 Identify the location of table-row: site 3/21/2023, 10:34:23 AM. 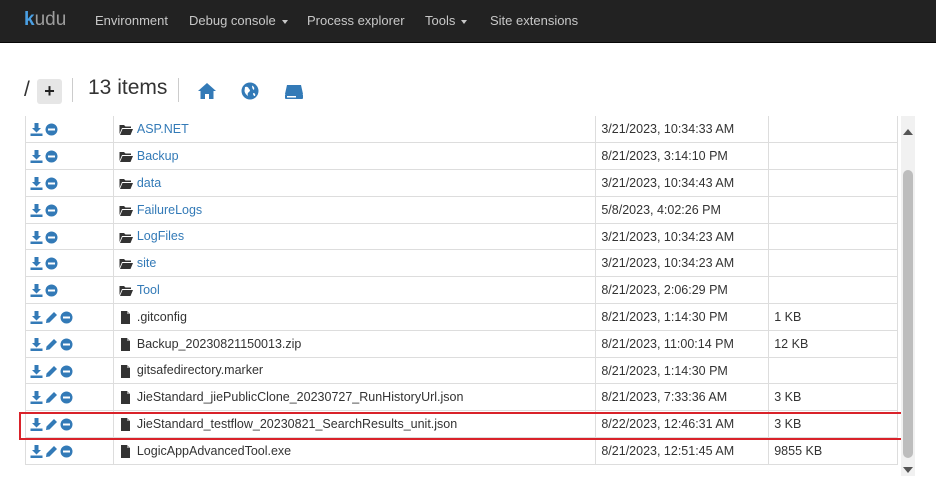
(461, 263).